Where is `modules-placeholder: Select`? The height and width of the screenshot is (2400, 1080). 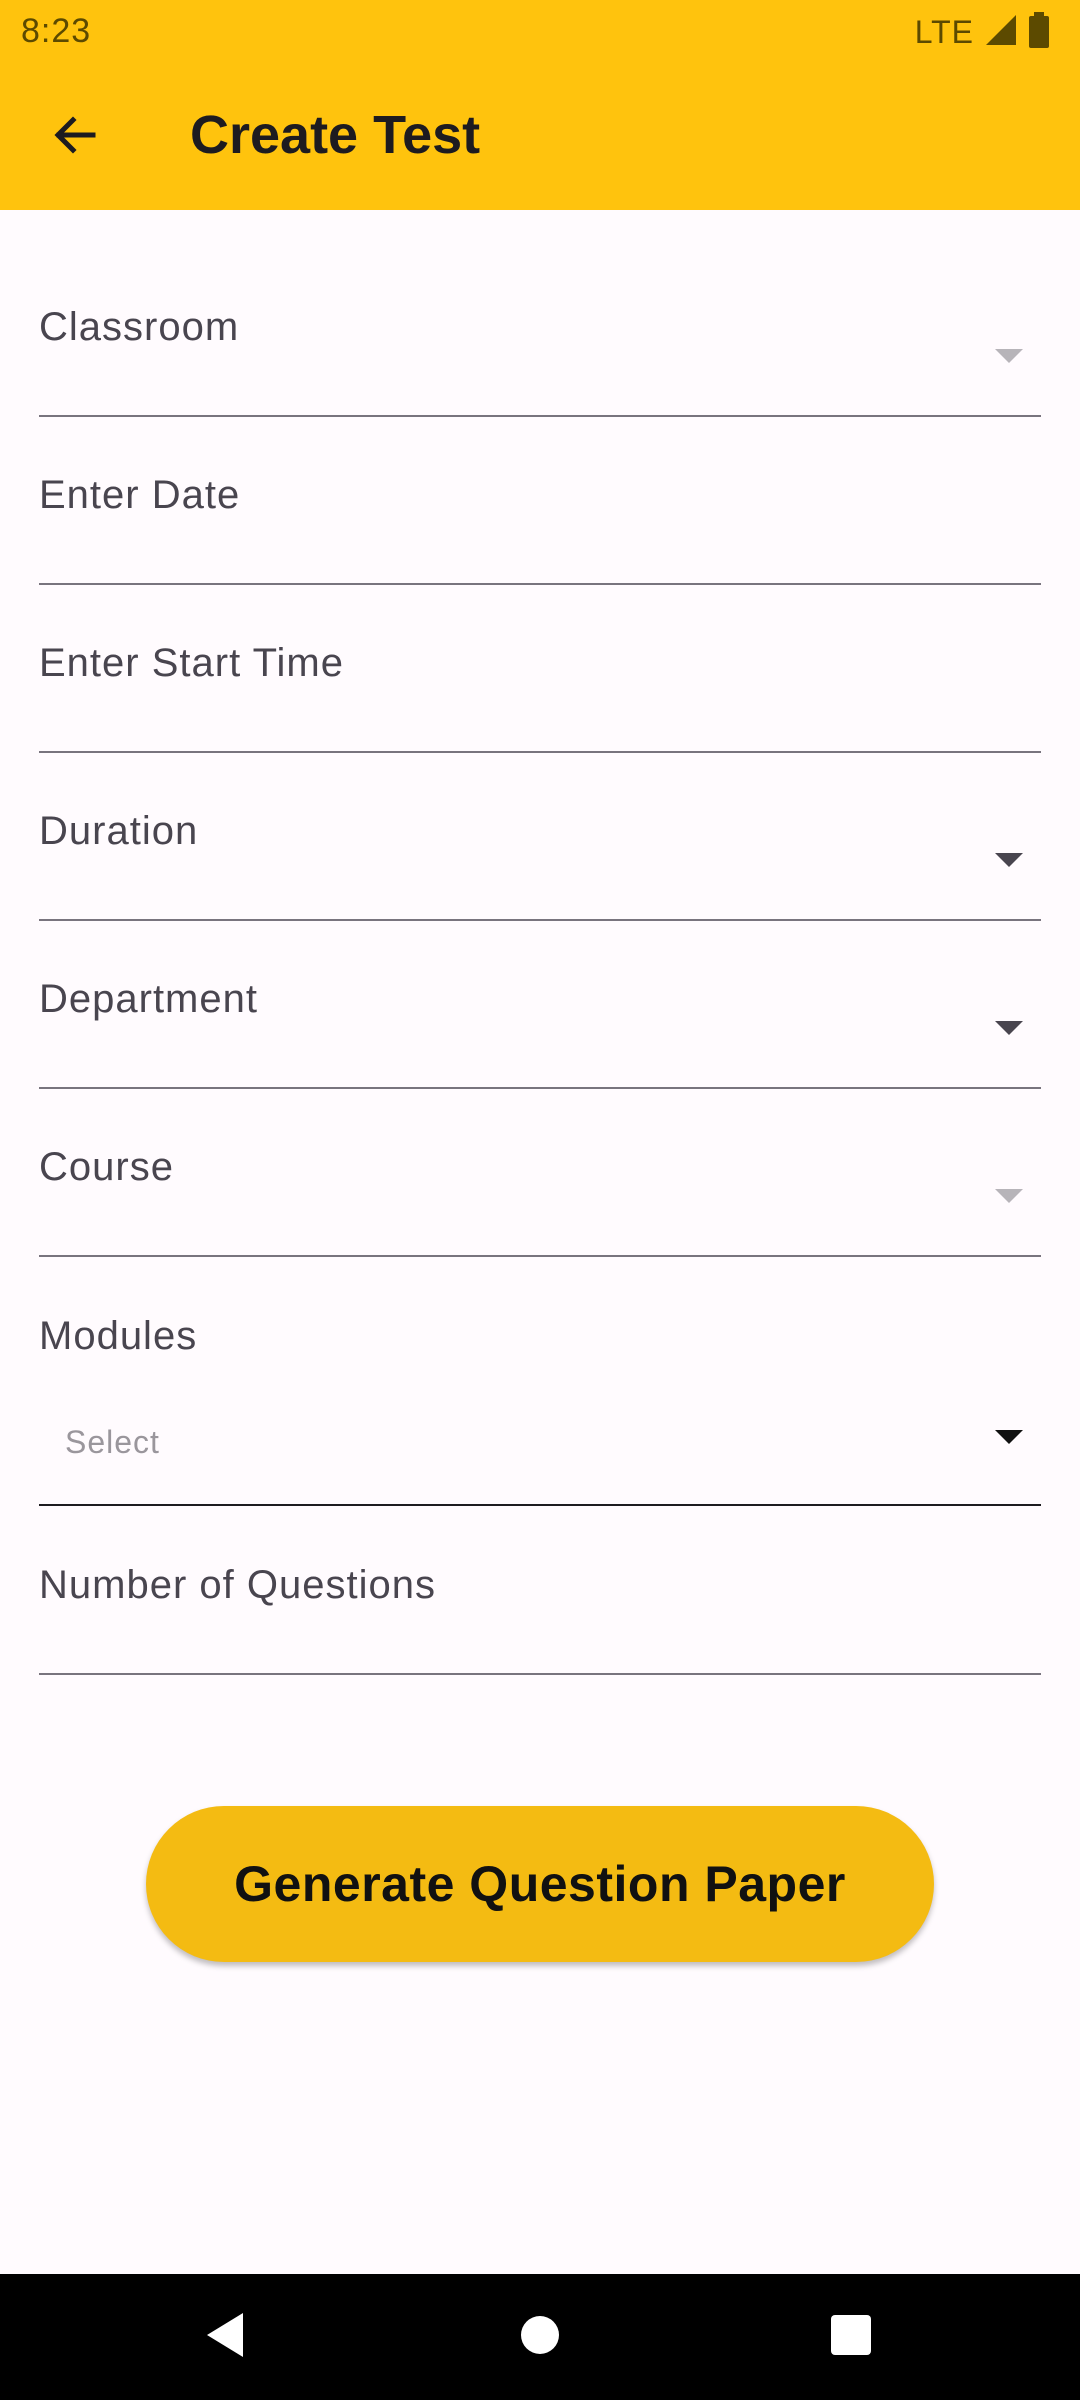
modules-placeholder: Select is located at coordinates (112, 1442).